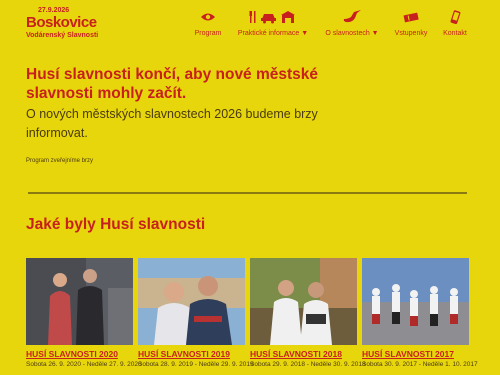 This screenshot has width=500, height=375. I want to click on nav-item-program: Program, so click(208, 22).